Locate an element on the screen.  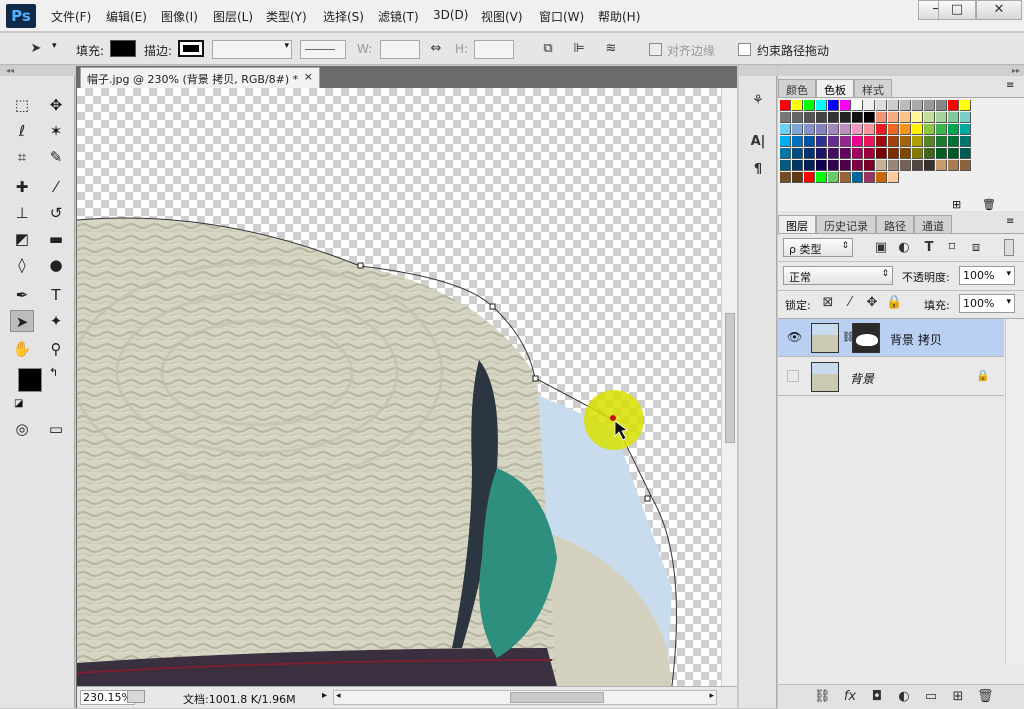
marquee-tool-icon: ⬚ is located at coordinates (22, 105).